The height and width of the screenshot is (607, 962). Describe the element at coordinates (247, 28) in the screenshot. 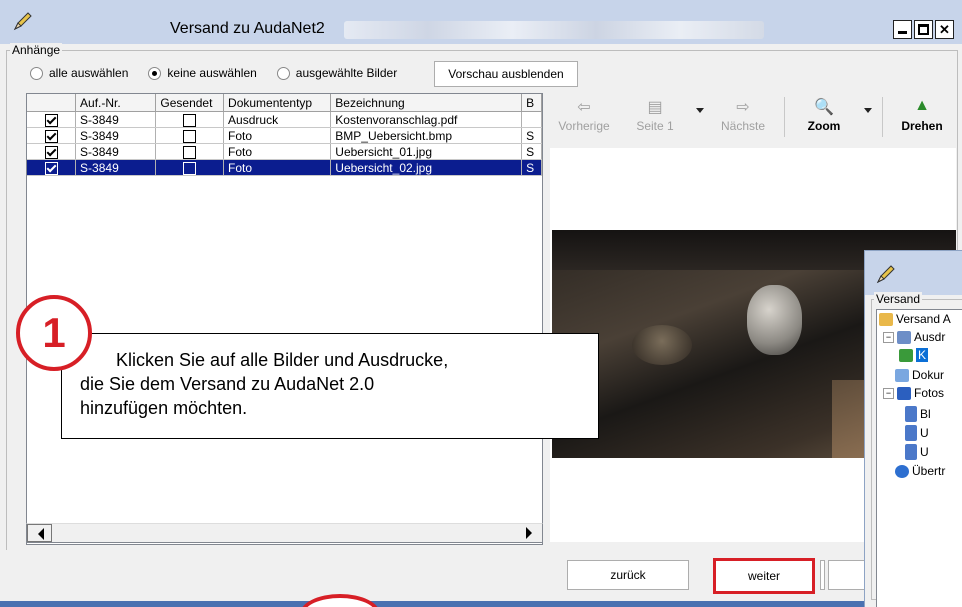

I see `window-title: Versand zu AudaNet2` at that location.